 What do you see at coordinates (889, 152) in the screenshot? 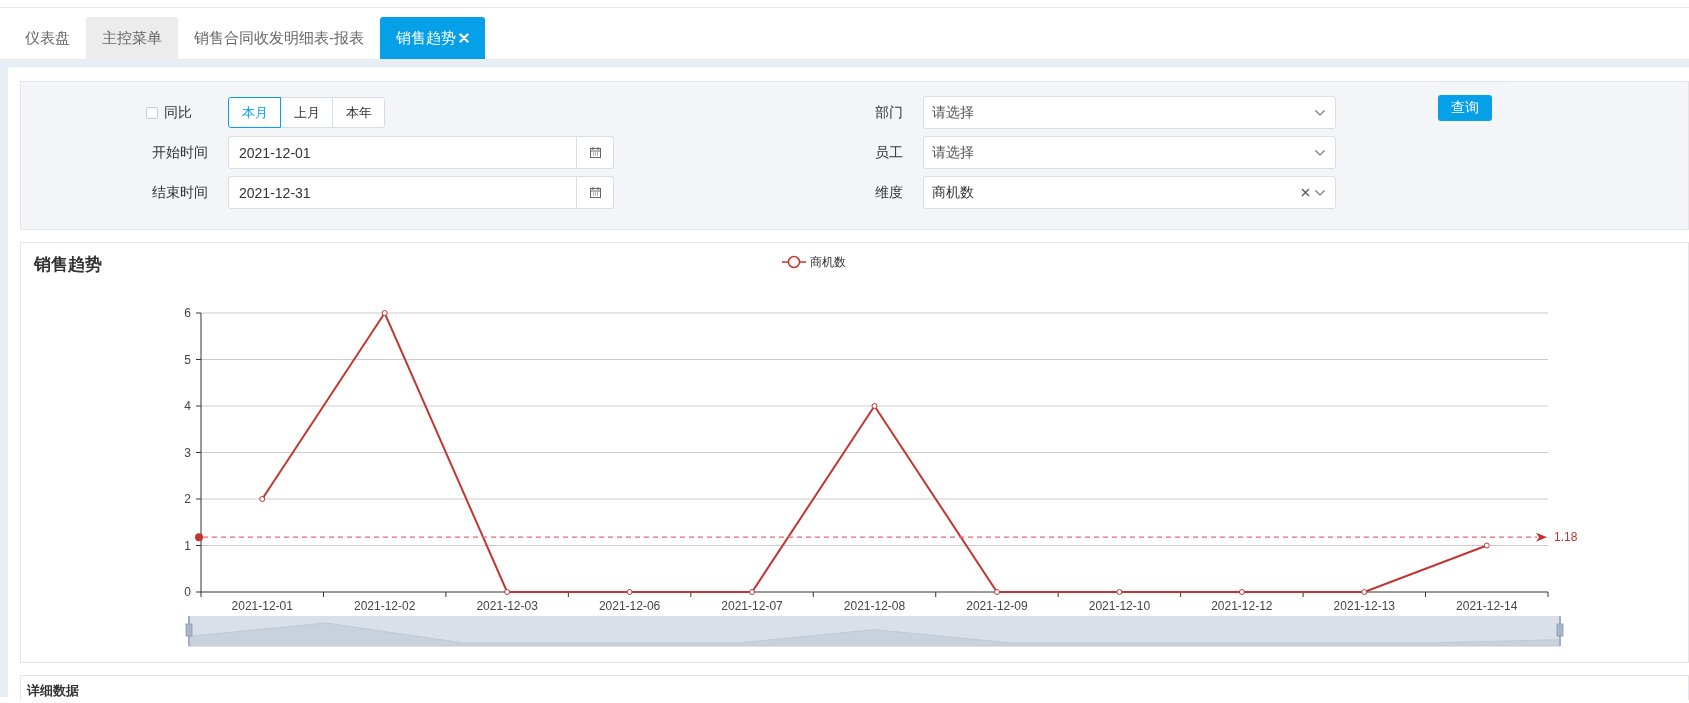
I see `field-label: 员工` at bounding box center [889, 152].